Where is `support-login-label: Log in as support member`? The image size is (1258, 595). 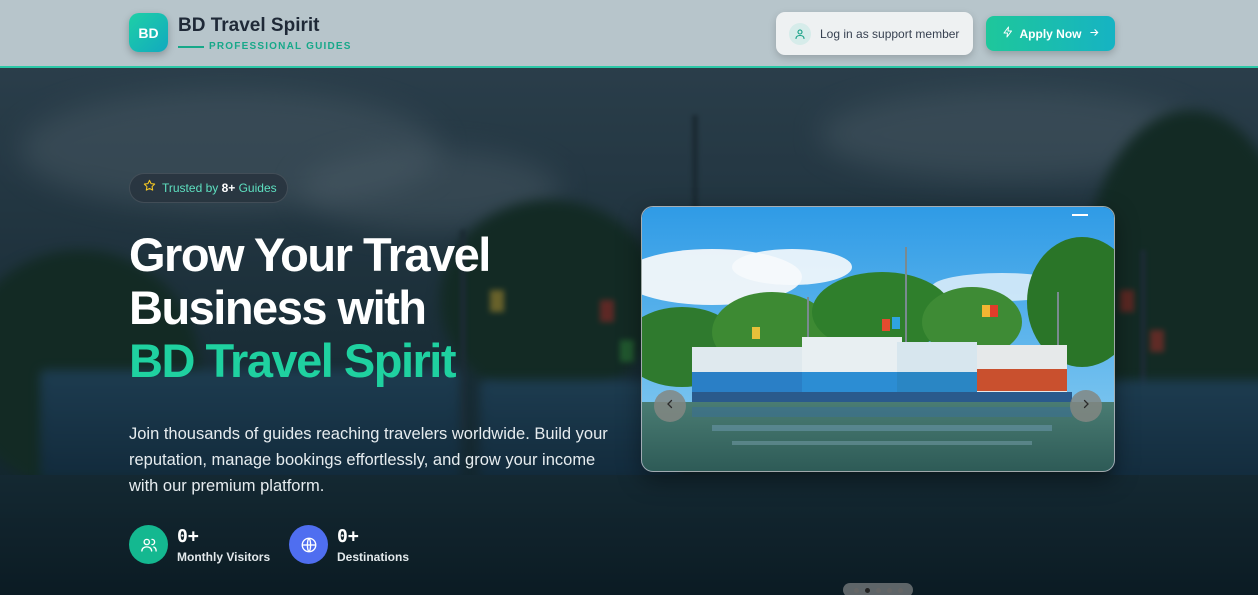 support-login-label: Log in as support member is located at coordinates (890, 33).